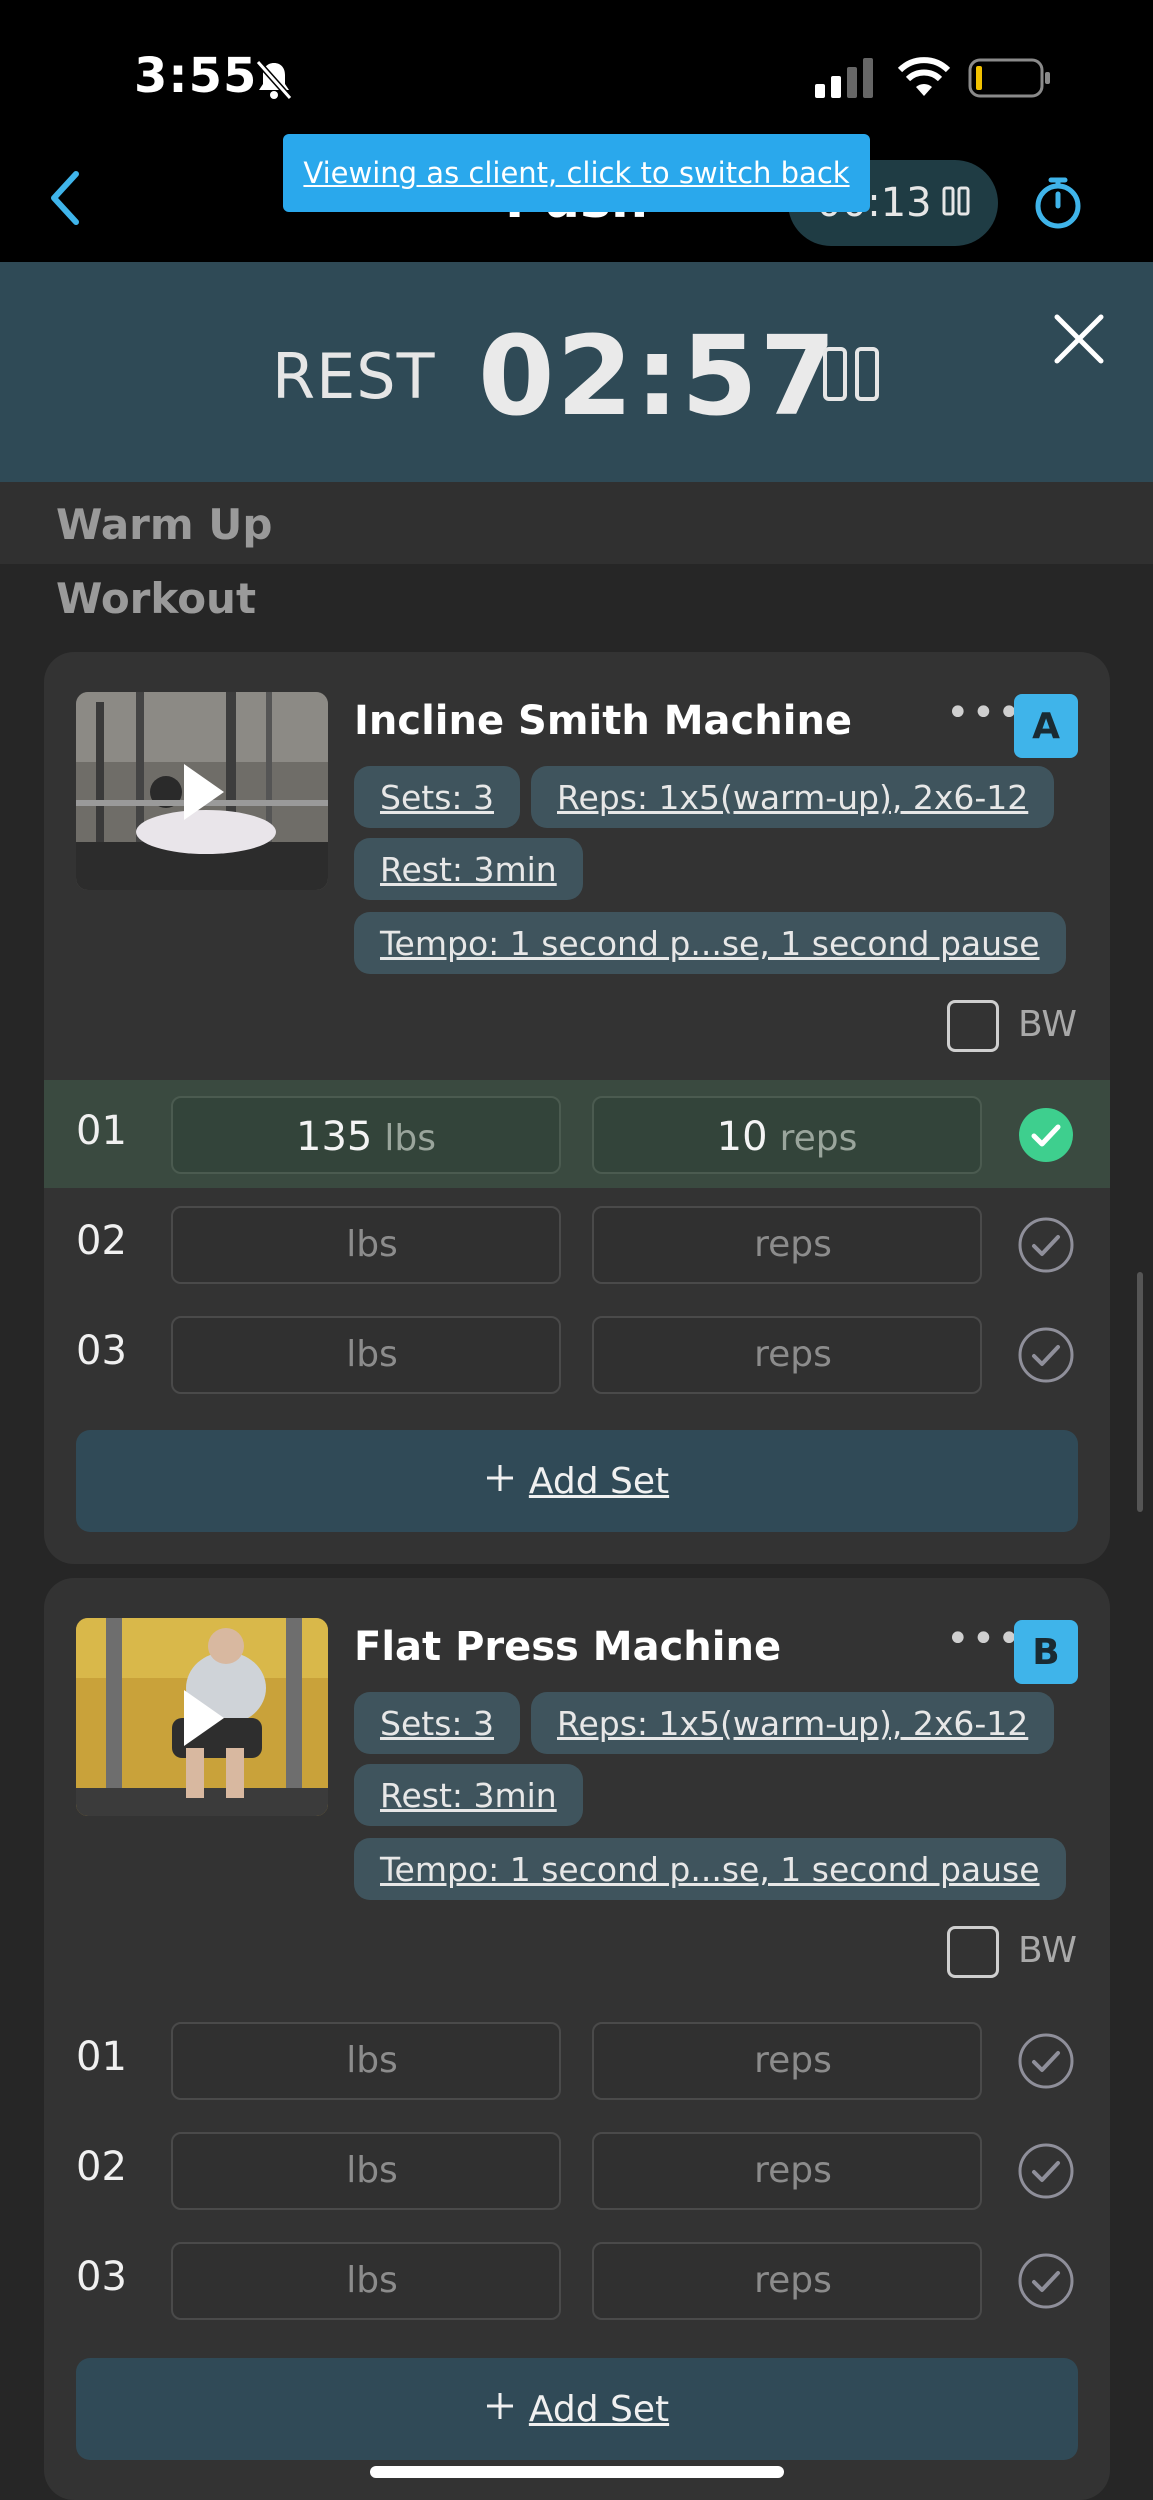  Describe the element at coordinates (846, 80) in the screenshot. I see `cellular-signal-icon` at that location.